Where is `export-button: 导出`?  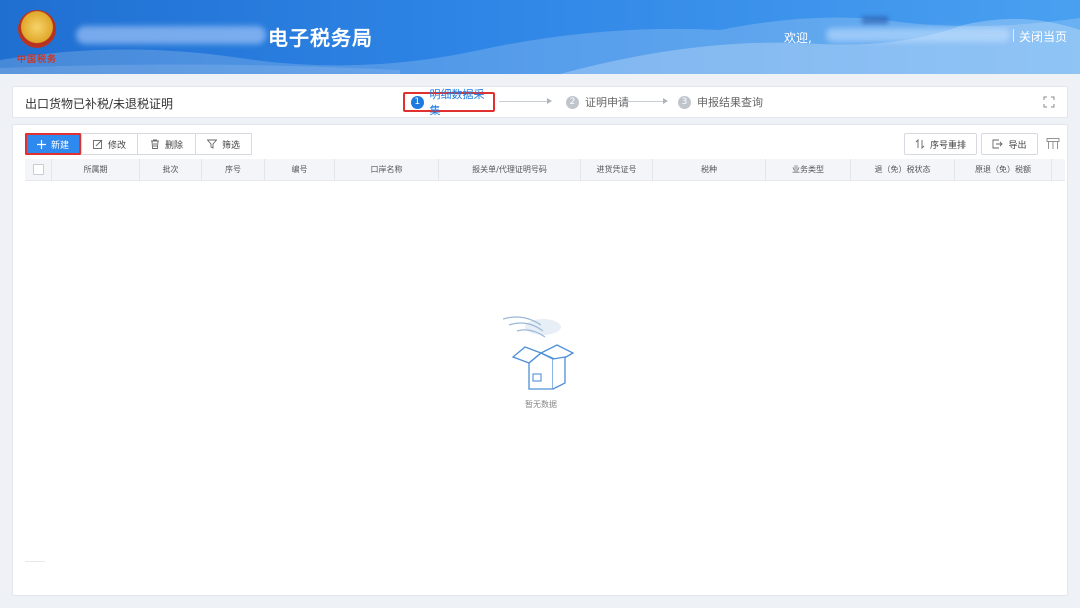
export-button: 导出 is located at coordinates (1009, 144).